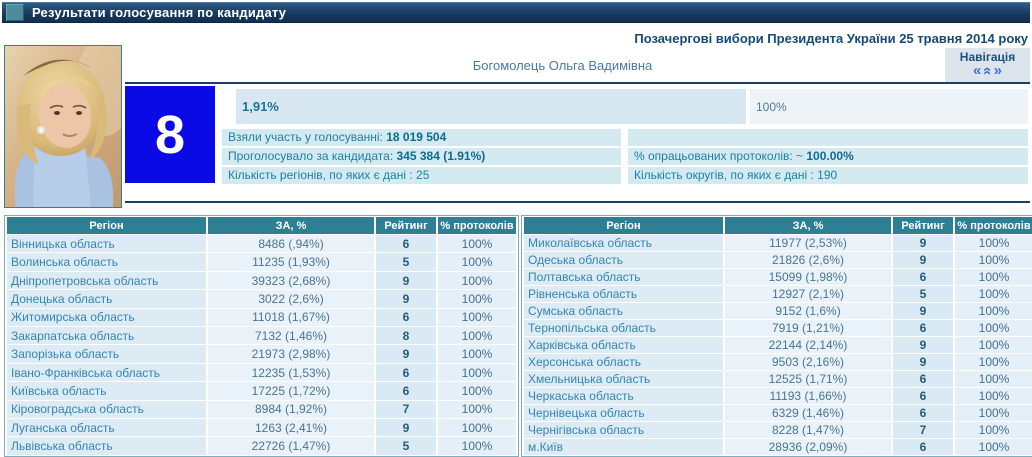 The image size is (1032, 457). I want to click on region-cell: Львівська область, so click(106, 446).